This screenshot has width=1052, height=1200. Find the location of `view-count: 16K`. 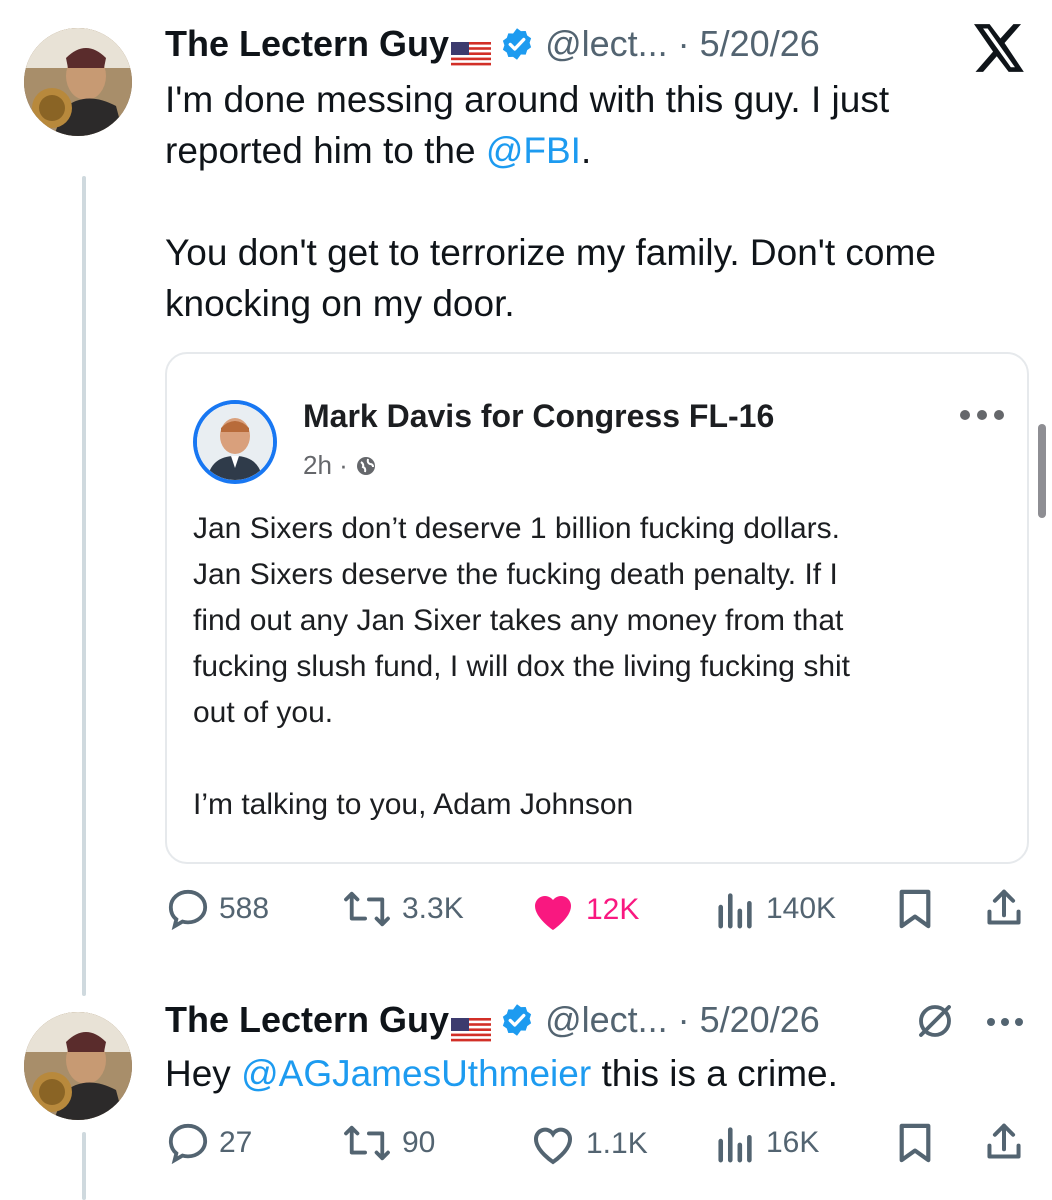

view-count: 16K is located at coordinates (793, 1142).